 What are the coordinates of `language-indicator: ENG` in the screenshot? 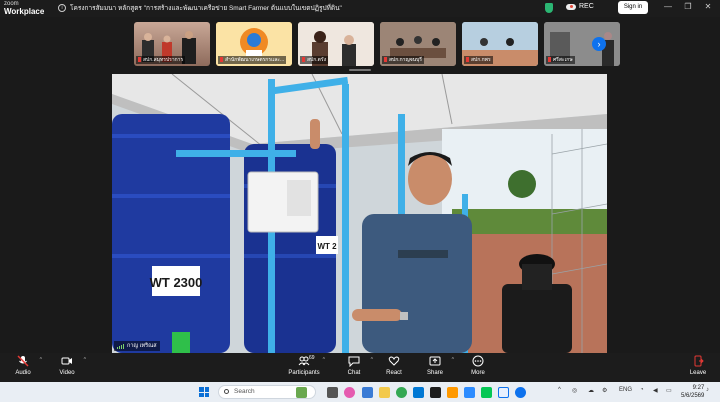 It's located at (625, 390).